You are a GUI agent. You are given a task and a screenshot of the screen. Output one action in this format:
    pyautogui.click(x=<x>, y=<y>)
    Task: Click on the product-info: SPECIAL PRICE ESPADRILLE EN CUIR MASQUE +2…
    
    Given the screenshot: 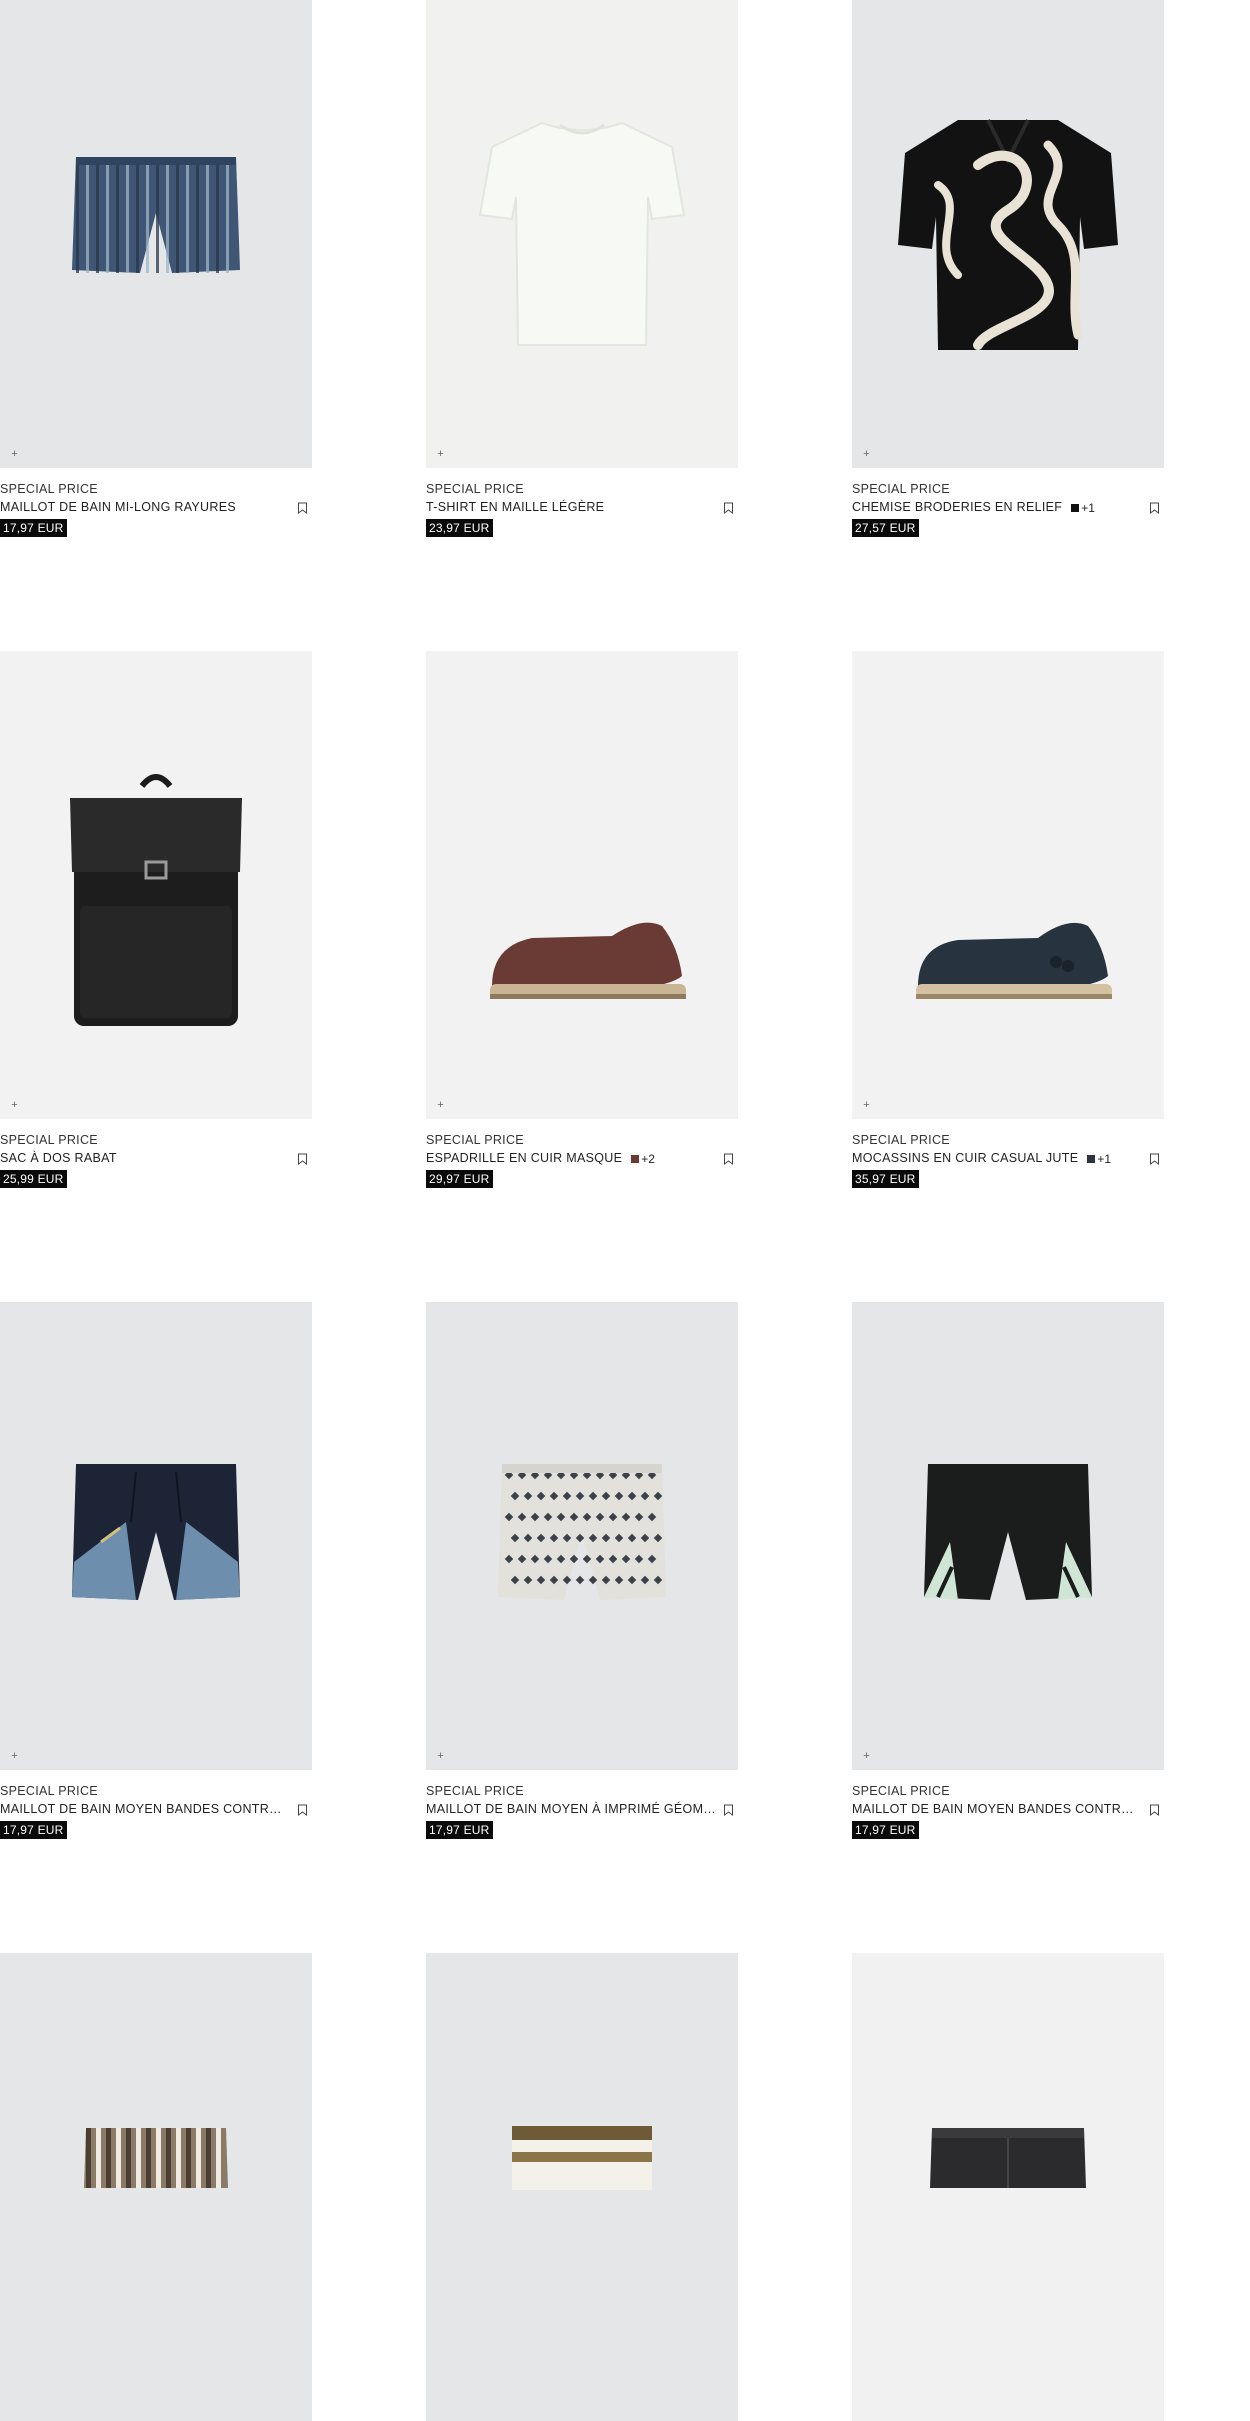 What is the action you would take?
    pyautogui.click(x=582, y=1159)
    